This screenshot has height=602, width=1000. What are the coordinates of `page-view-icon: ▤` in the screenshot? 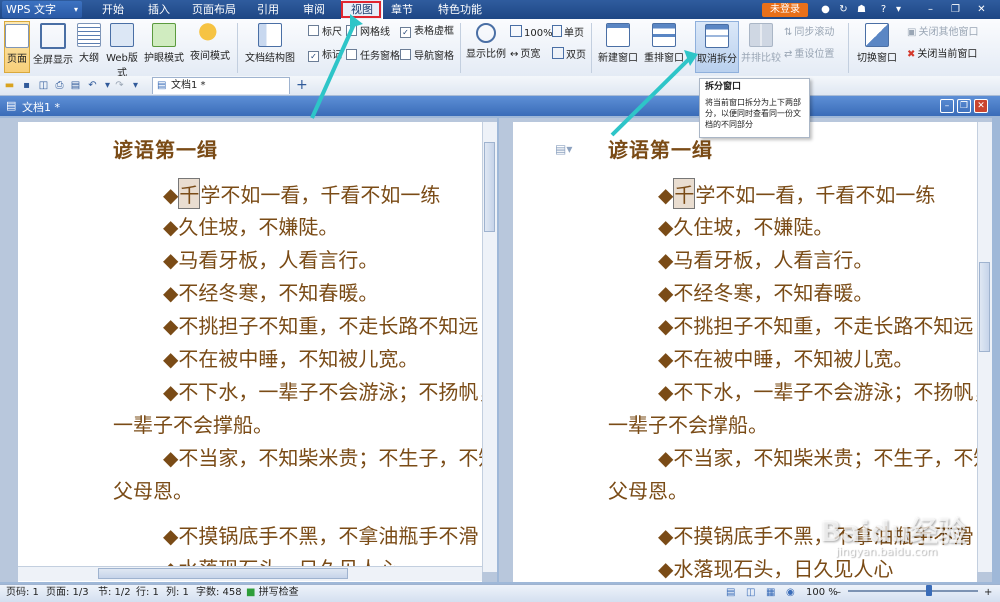 It's located at (730, 593).